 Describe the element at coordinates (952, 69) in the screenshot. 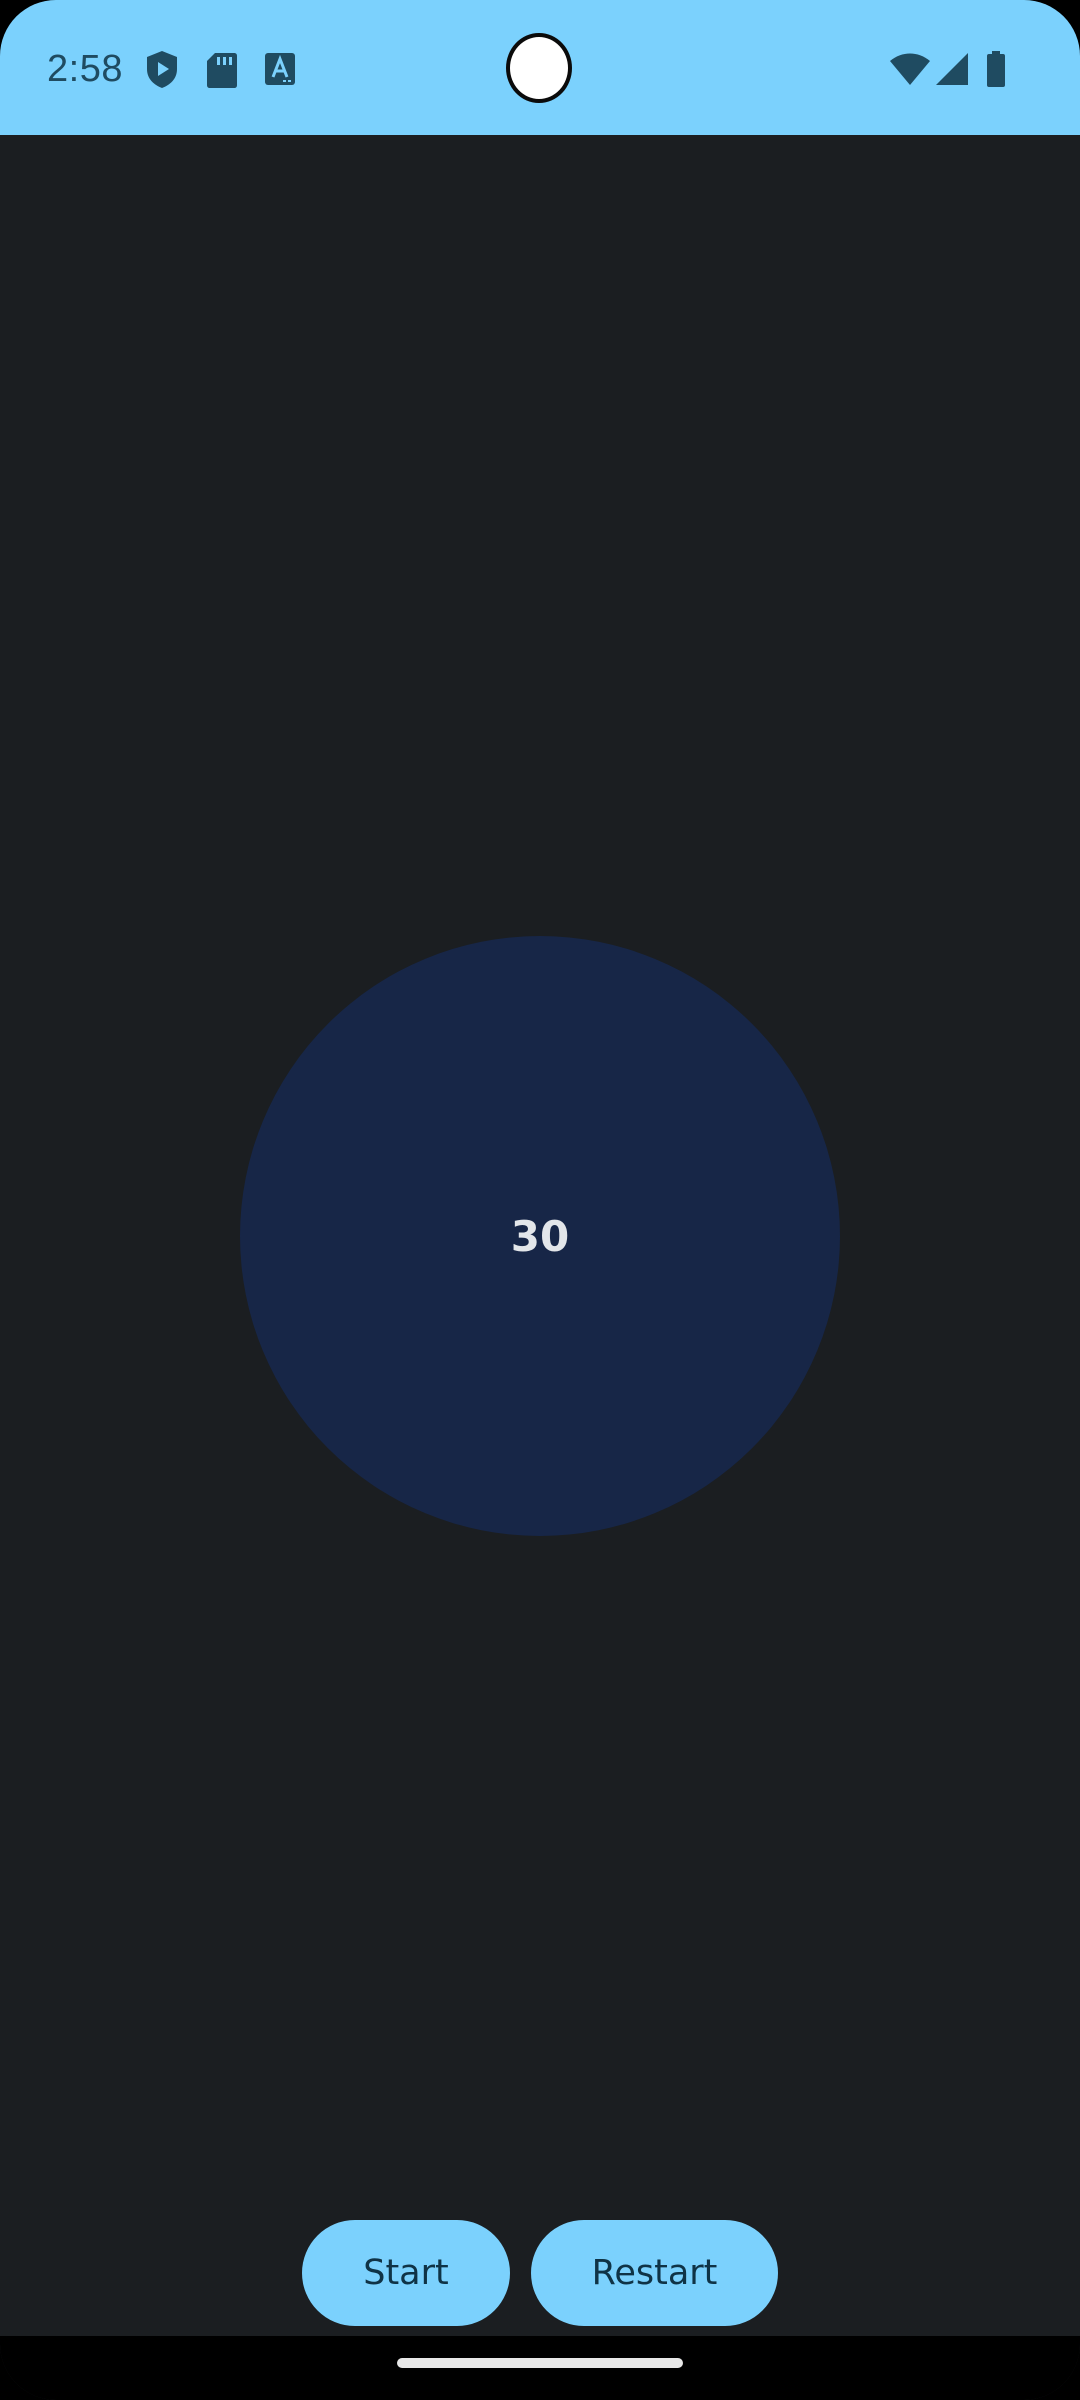

I see `cell-signal-icon` at that location.